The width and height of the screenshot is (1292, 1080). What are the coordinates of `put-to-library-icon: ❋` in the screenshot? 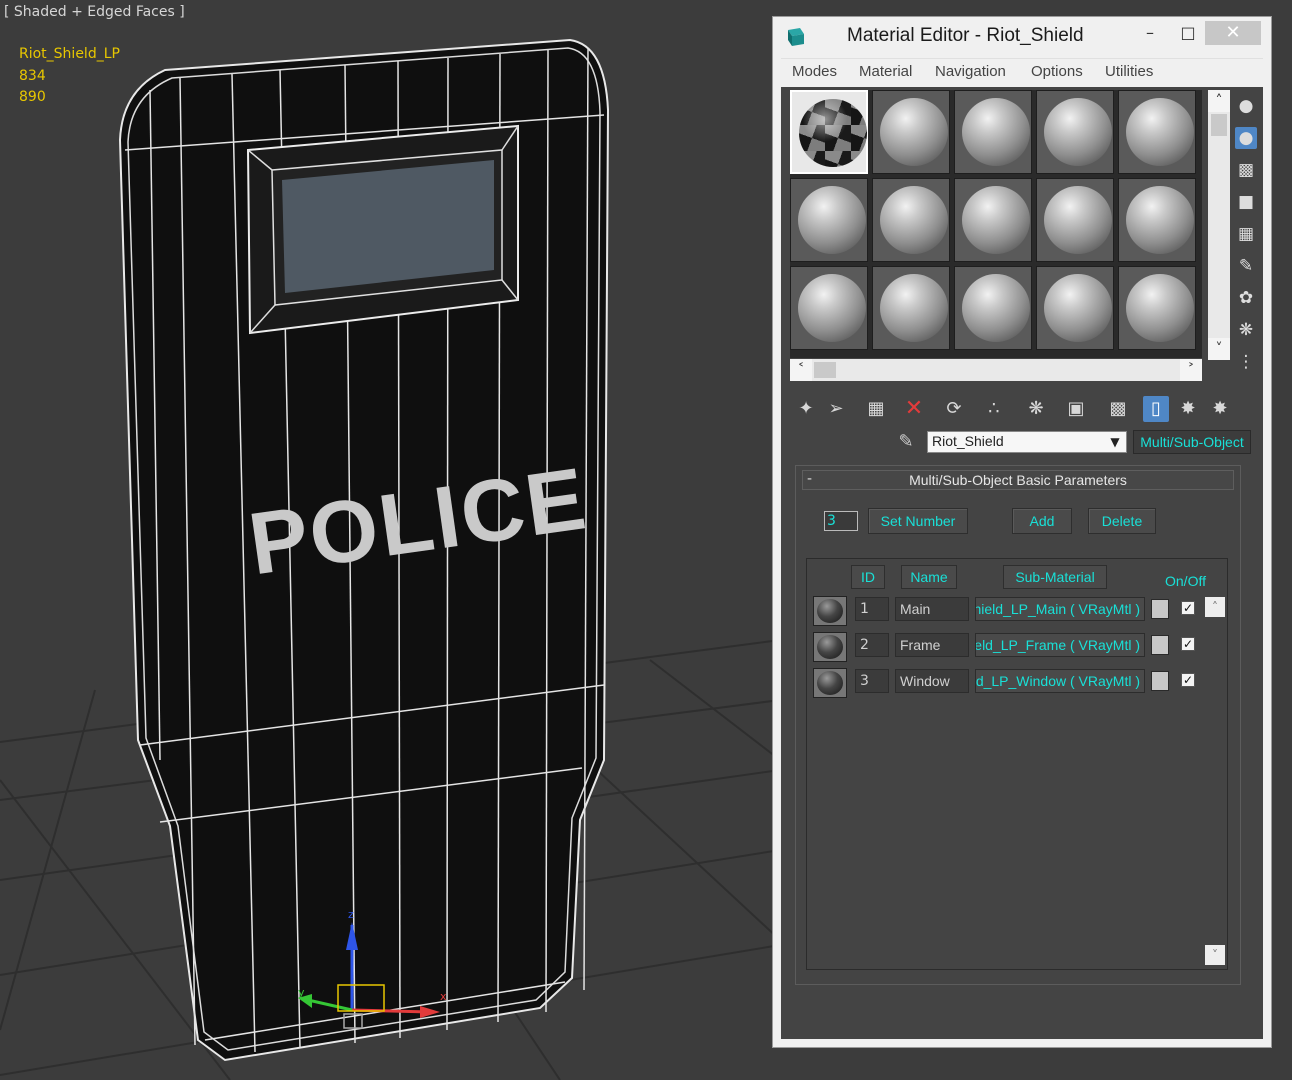 It's located at (1036, 409).